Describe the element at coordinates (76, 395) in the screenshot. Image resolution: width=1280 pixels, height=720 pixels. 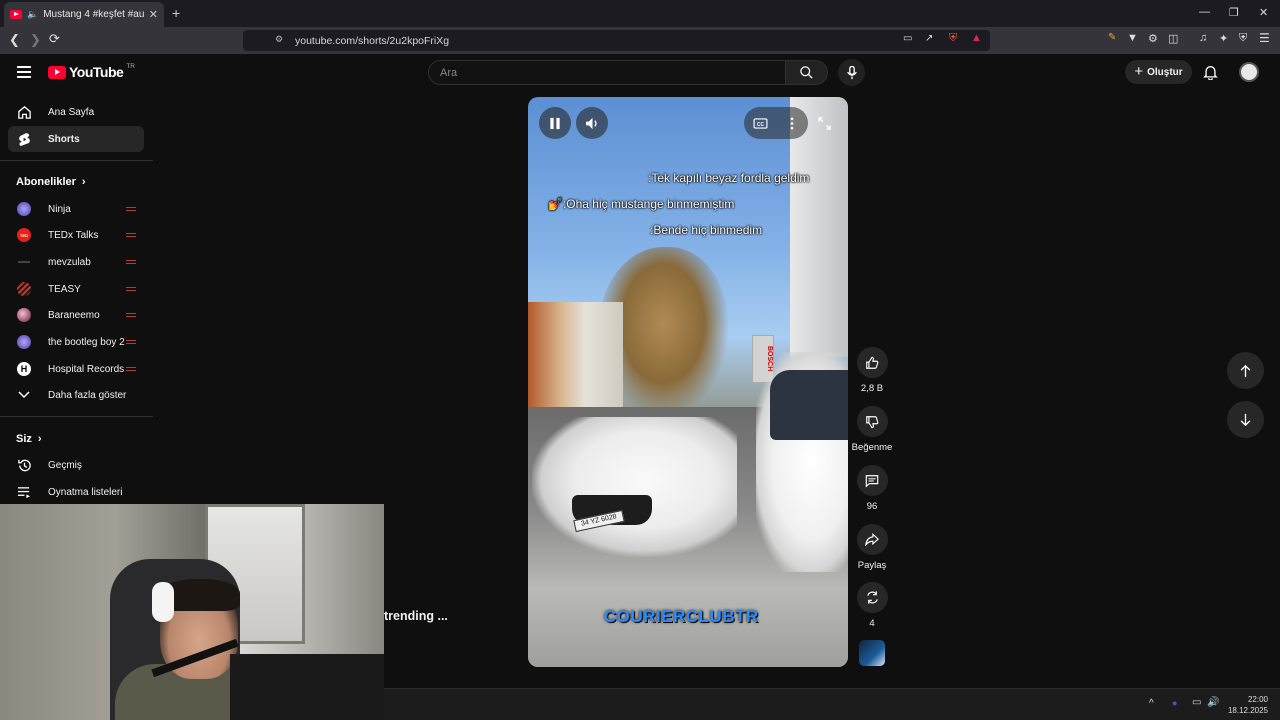
I see `show-more-button: Daha fazla göster` at that location.